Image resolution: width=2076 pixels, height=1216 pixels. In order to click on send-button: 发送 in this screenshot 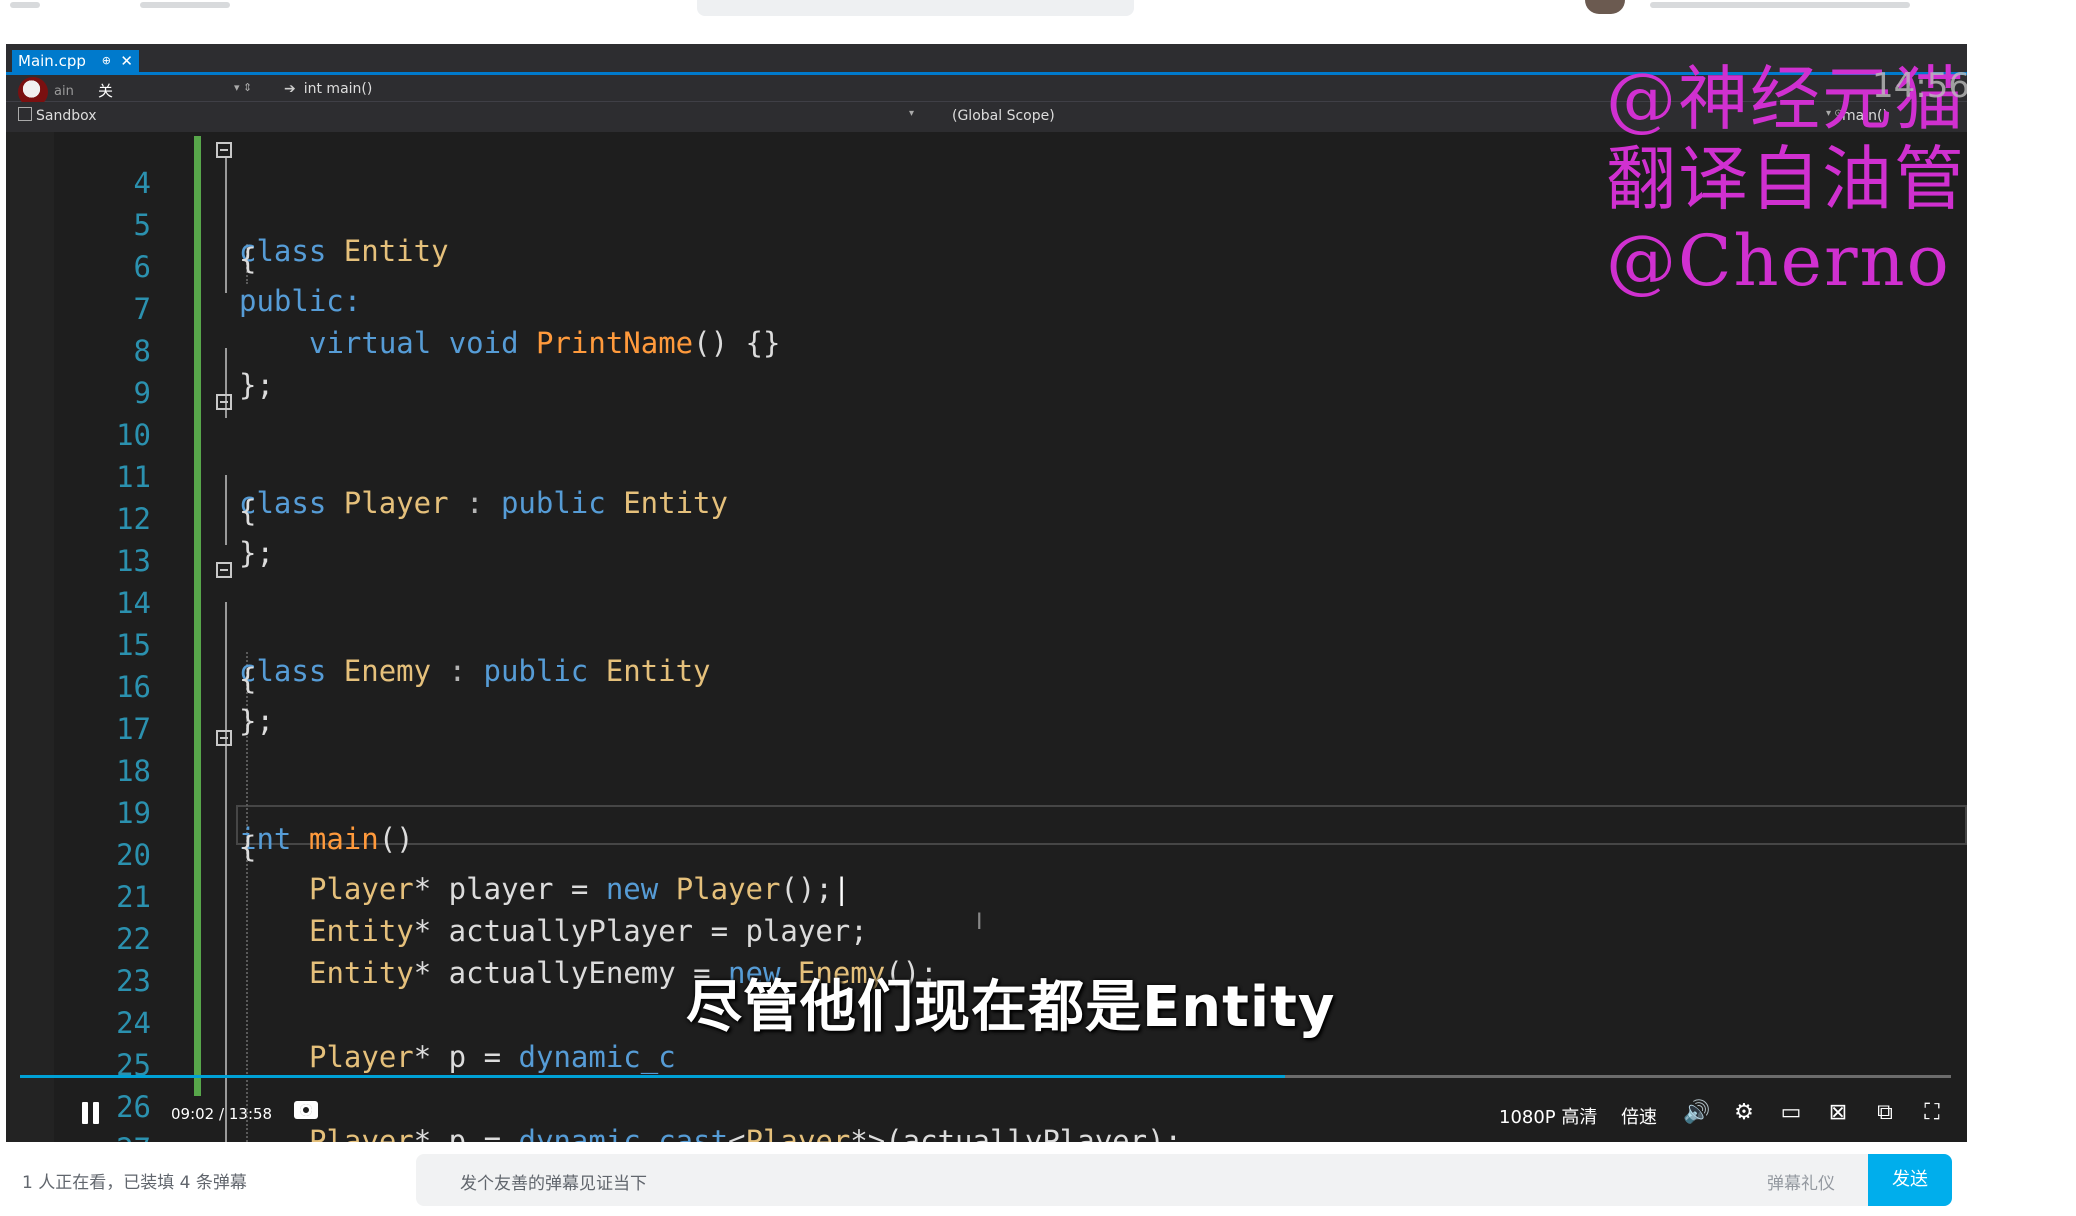, I will do `click(1910, 1180)`.